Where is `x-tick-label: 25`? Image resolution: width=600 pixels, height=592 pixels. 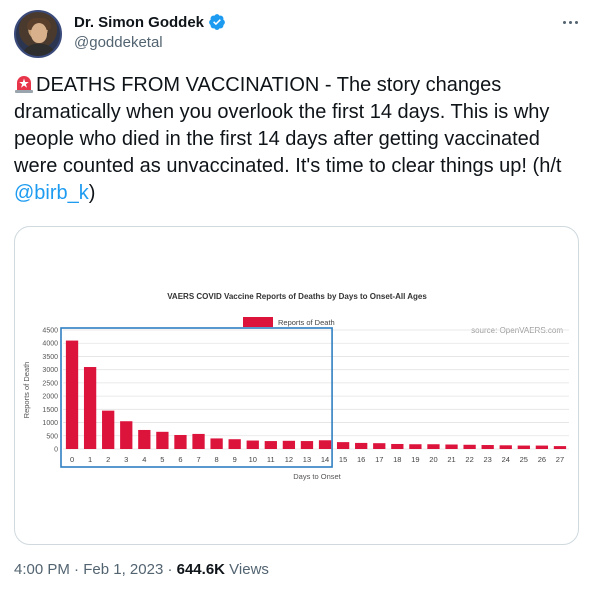 x-tick-label: 25 is located at coordinates (524, 459).